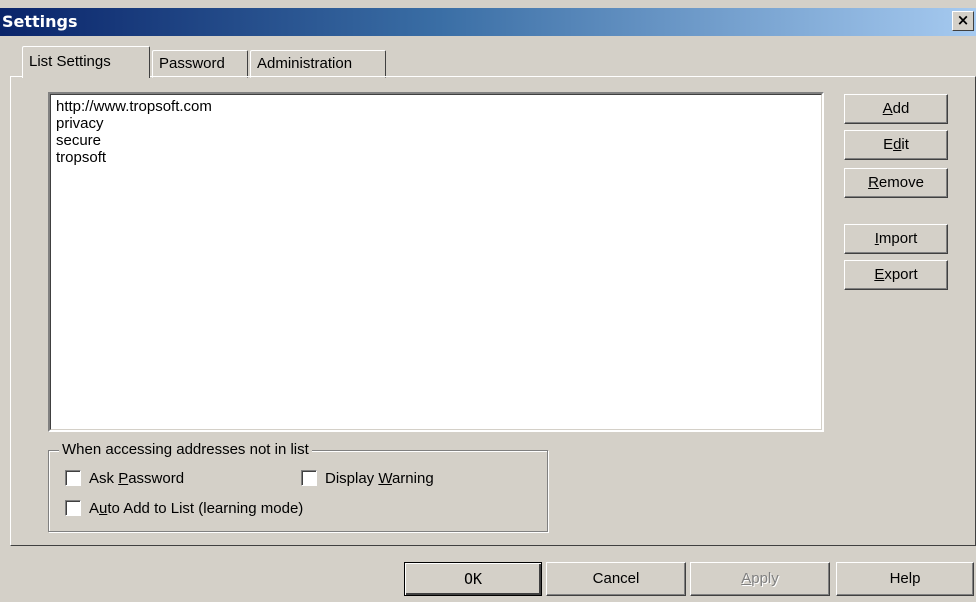  I want to click on tab-password: Password, so click(200, 64).